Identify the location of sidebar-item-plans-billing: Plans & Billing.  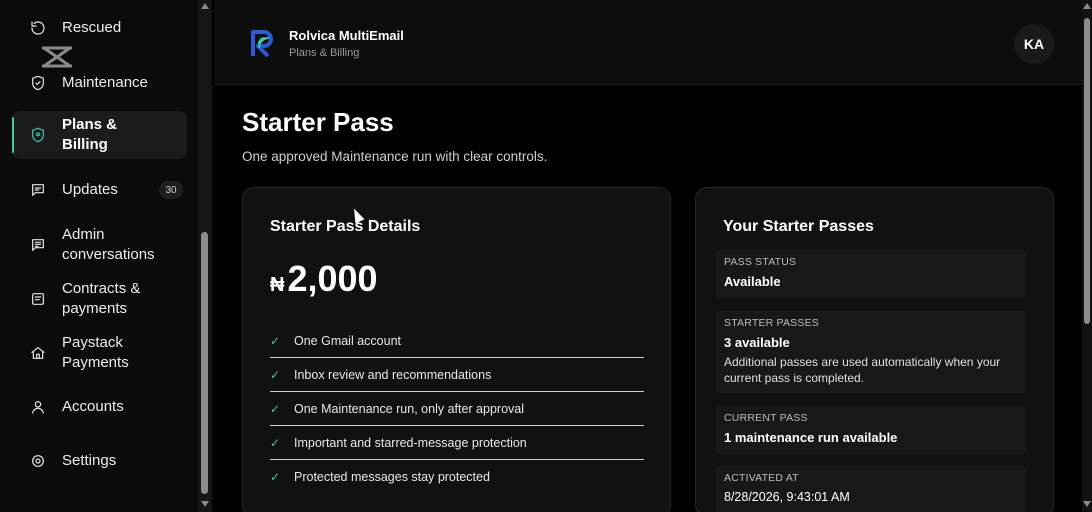
(99, 135).